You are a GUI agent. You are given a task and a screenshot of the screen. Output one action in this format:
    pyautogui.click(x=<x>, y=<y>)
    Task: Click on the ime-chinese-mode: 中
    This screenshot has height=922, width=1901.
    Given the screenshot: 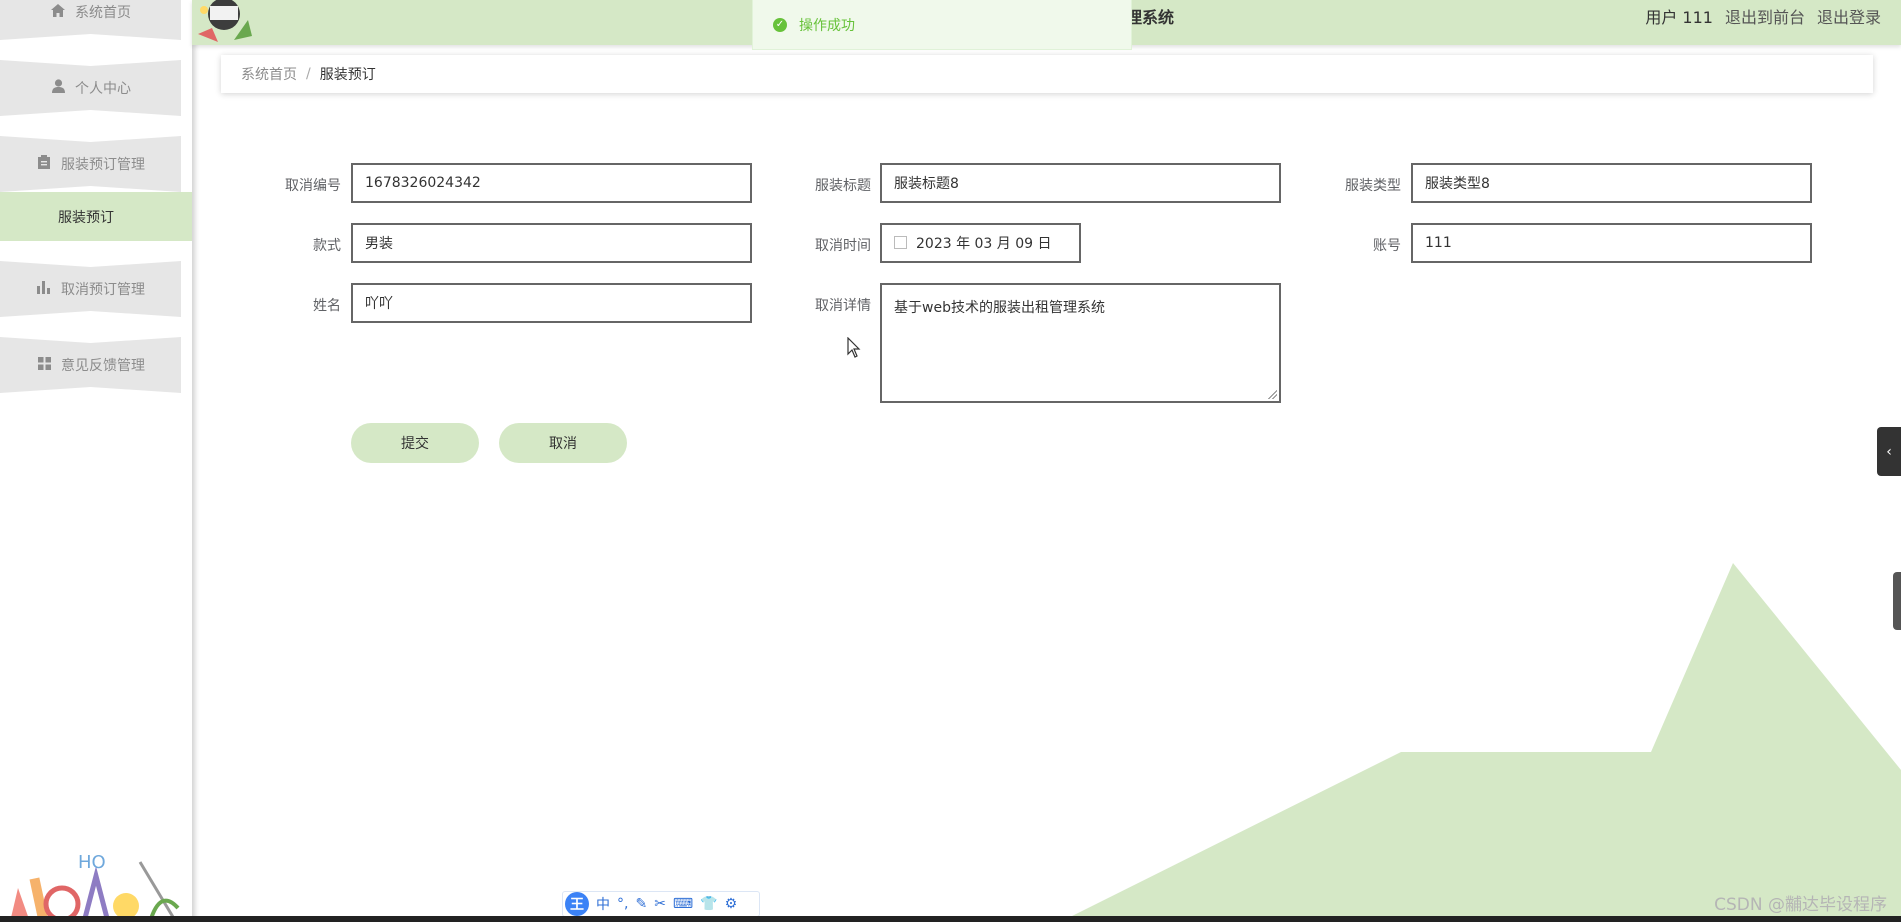 What is the action you would take?
    pyautogui.click(x=603, y=904)
    